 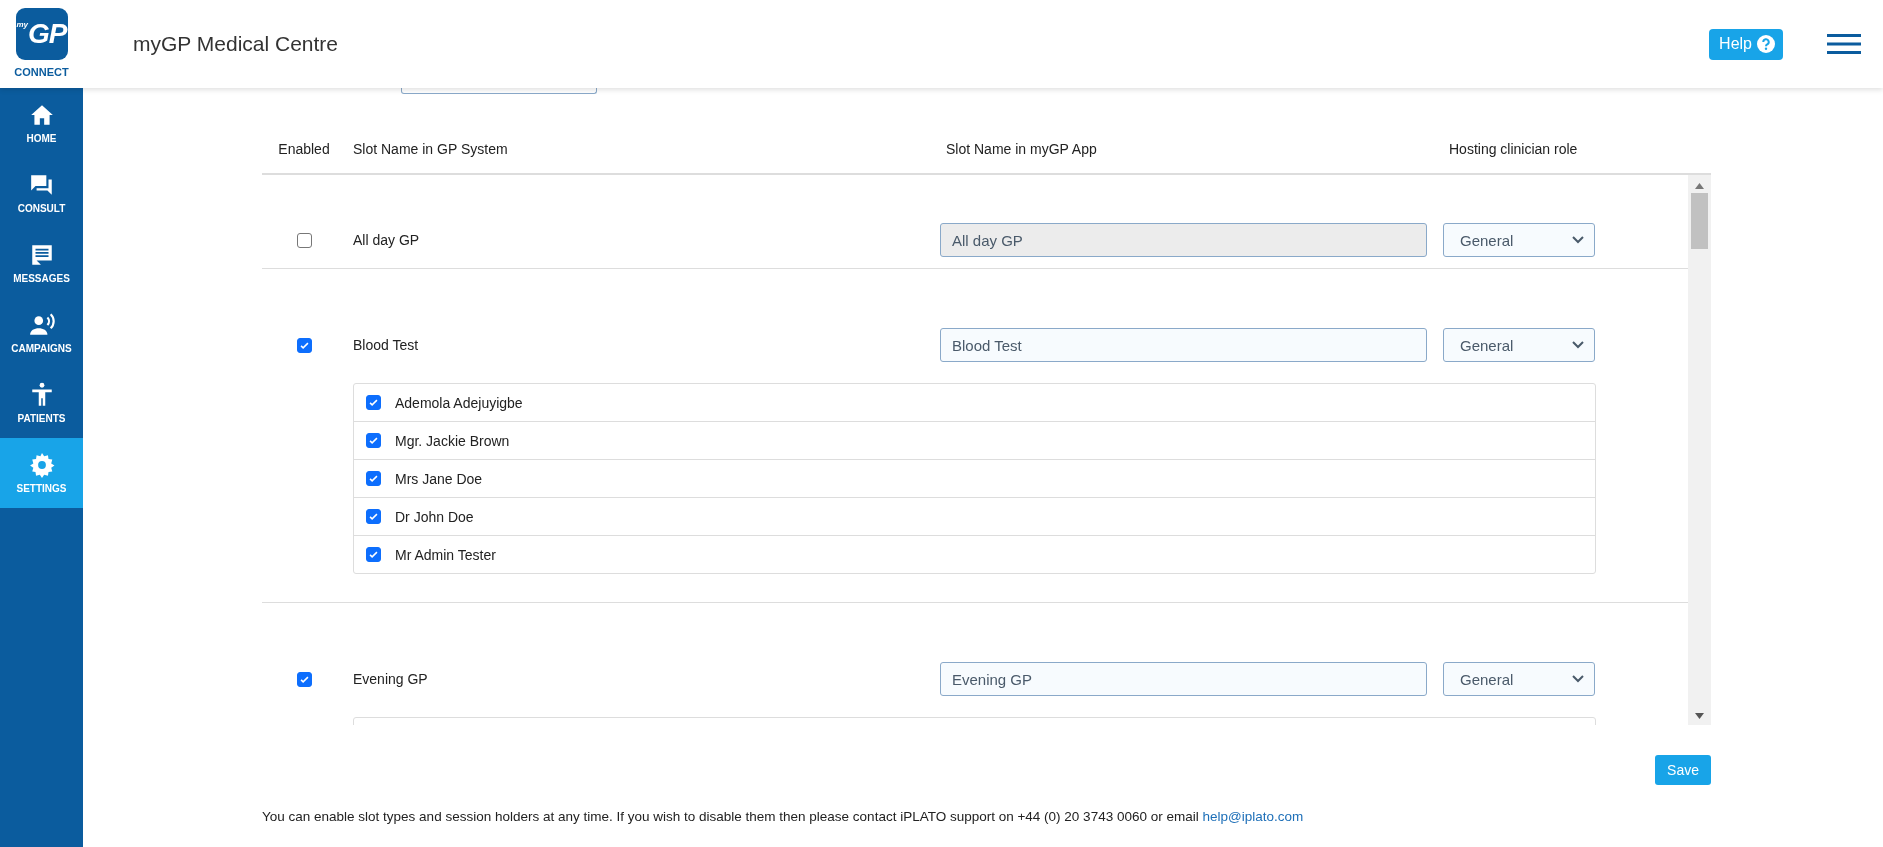 I want to click on text-field, so click(x=499, y=91).